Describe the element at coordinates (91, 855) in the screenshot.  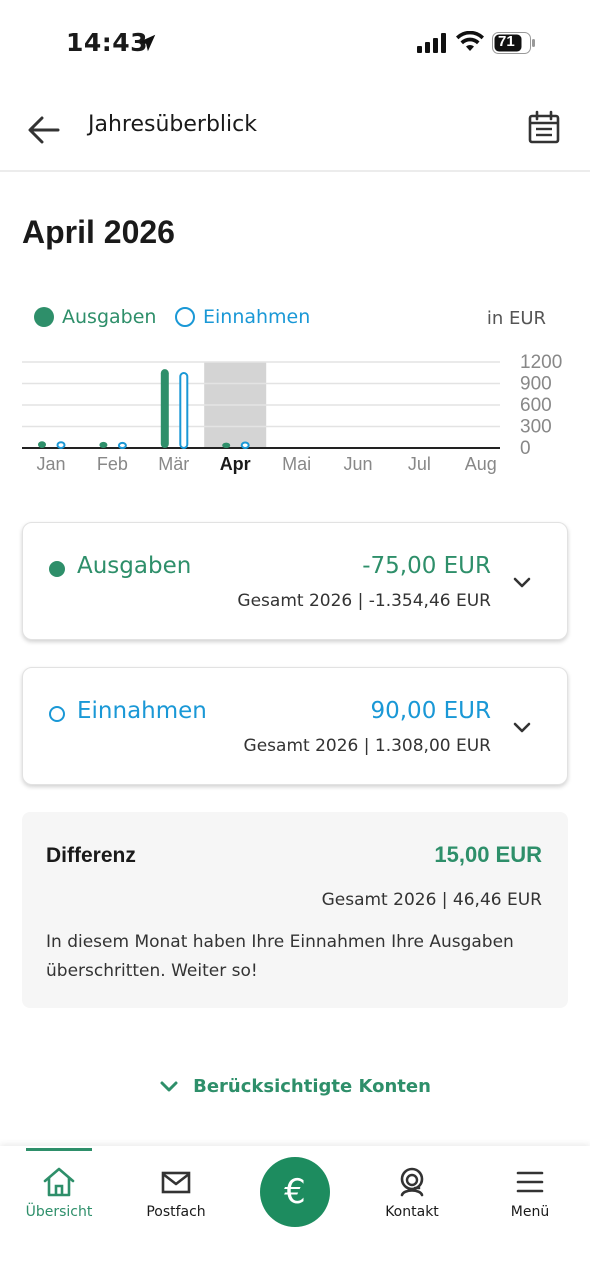
I see `differenz-label: Differenz` at that location.